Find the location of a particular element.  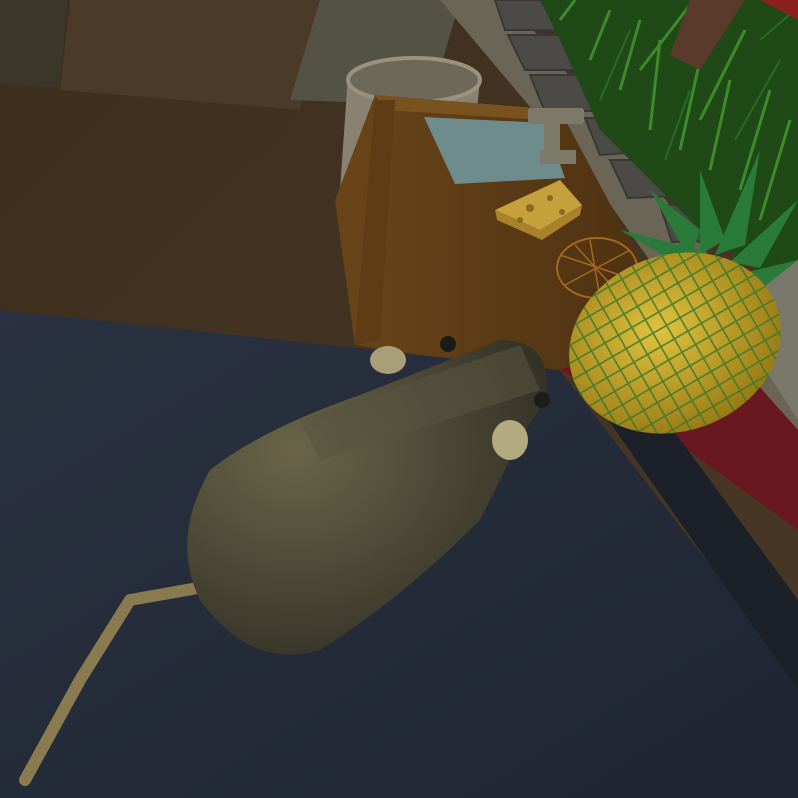

dark-box is located at coordinates (34, 44).